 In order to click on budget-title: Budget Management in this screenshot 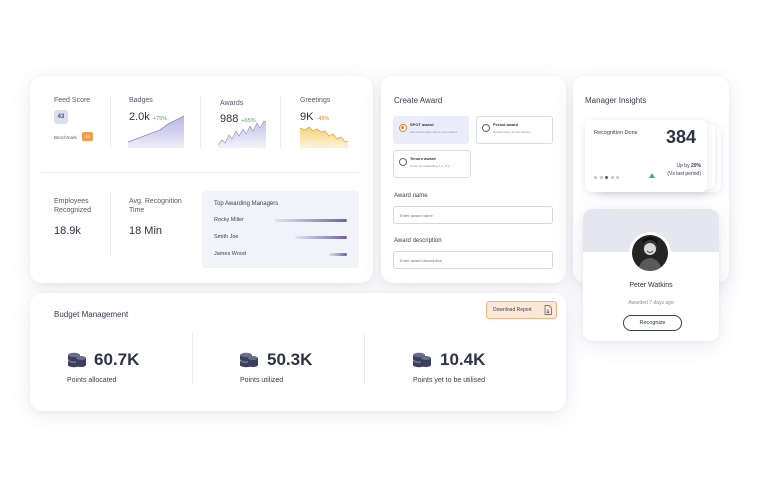, I will do `click(91, 314)`.